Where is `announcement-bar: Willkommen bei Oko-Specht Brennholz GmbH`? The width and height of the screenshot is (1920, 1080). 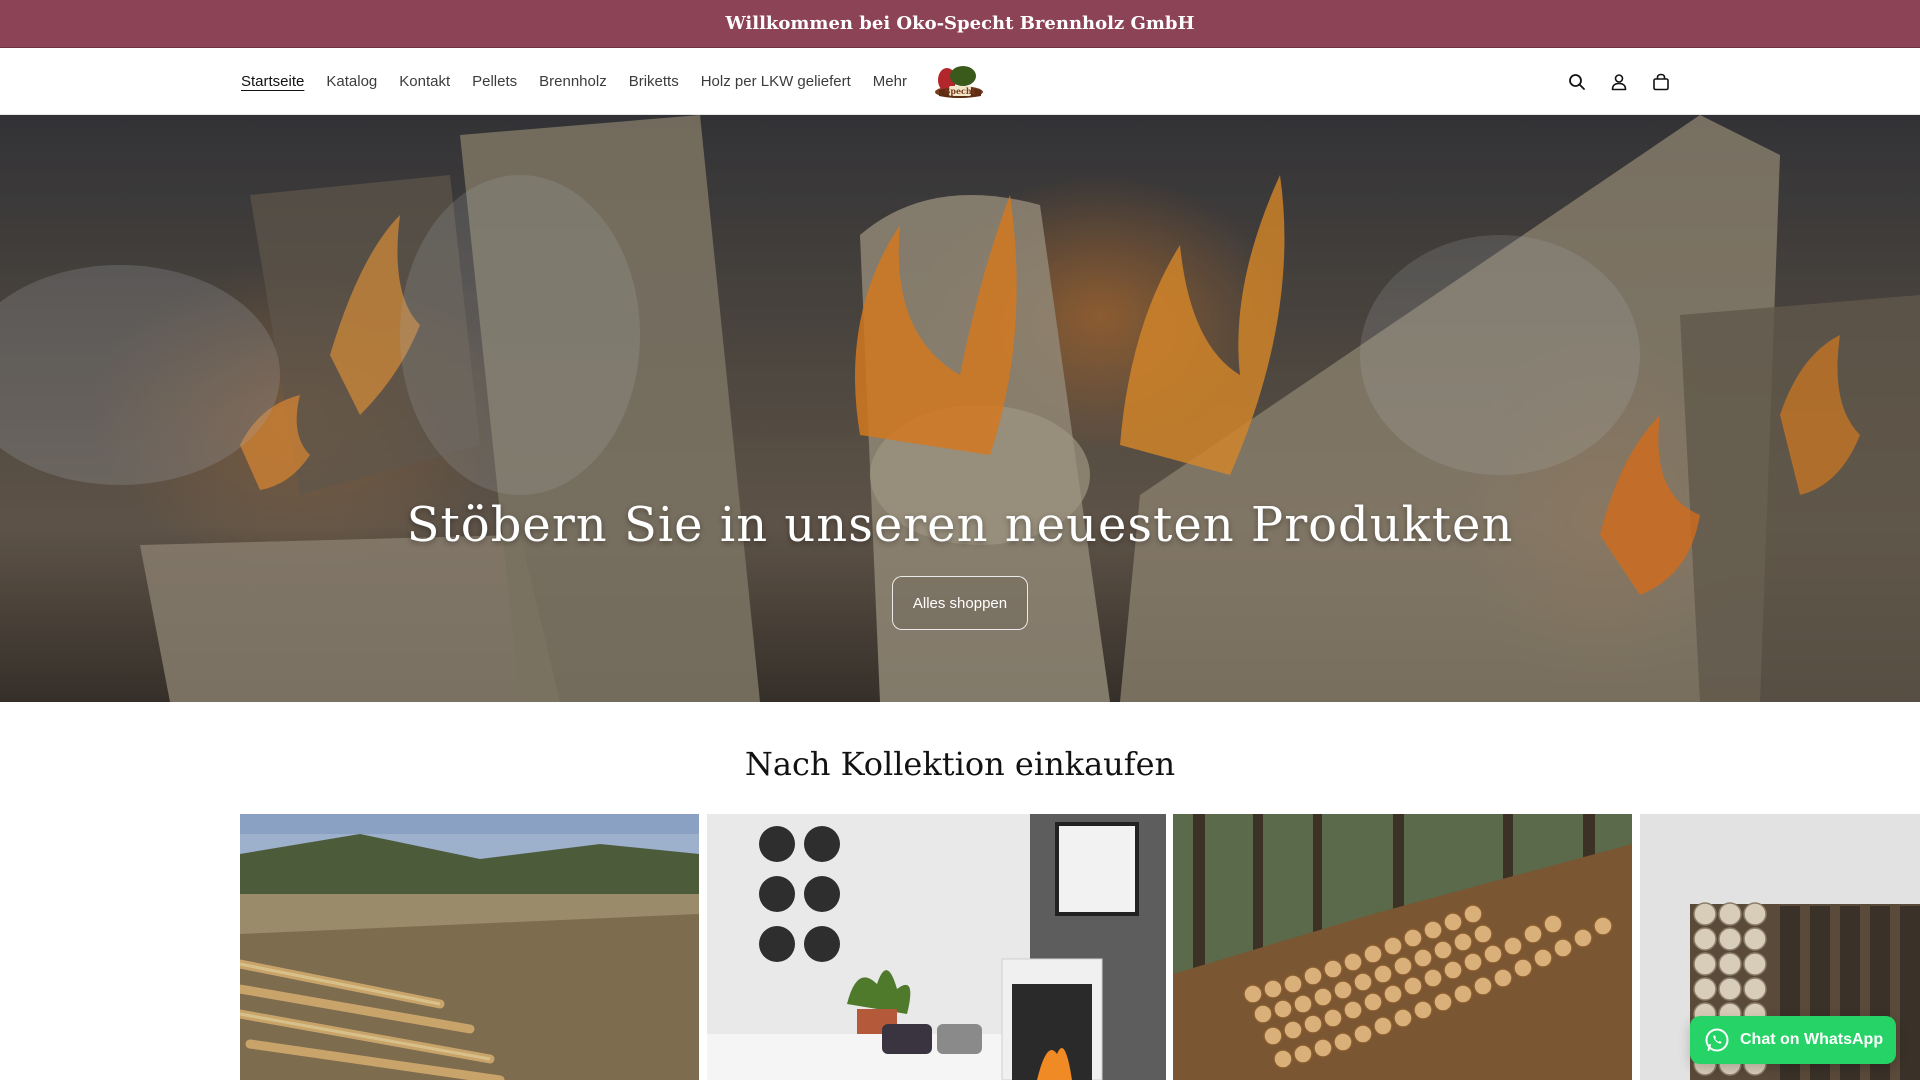
announcement-bar: Willkommen bei Oko-Specht Brennholz GmbH is located at coordinates (960, 24).